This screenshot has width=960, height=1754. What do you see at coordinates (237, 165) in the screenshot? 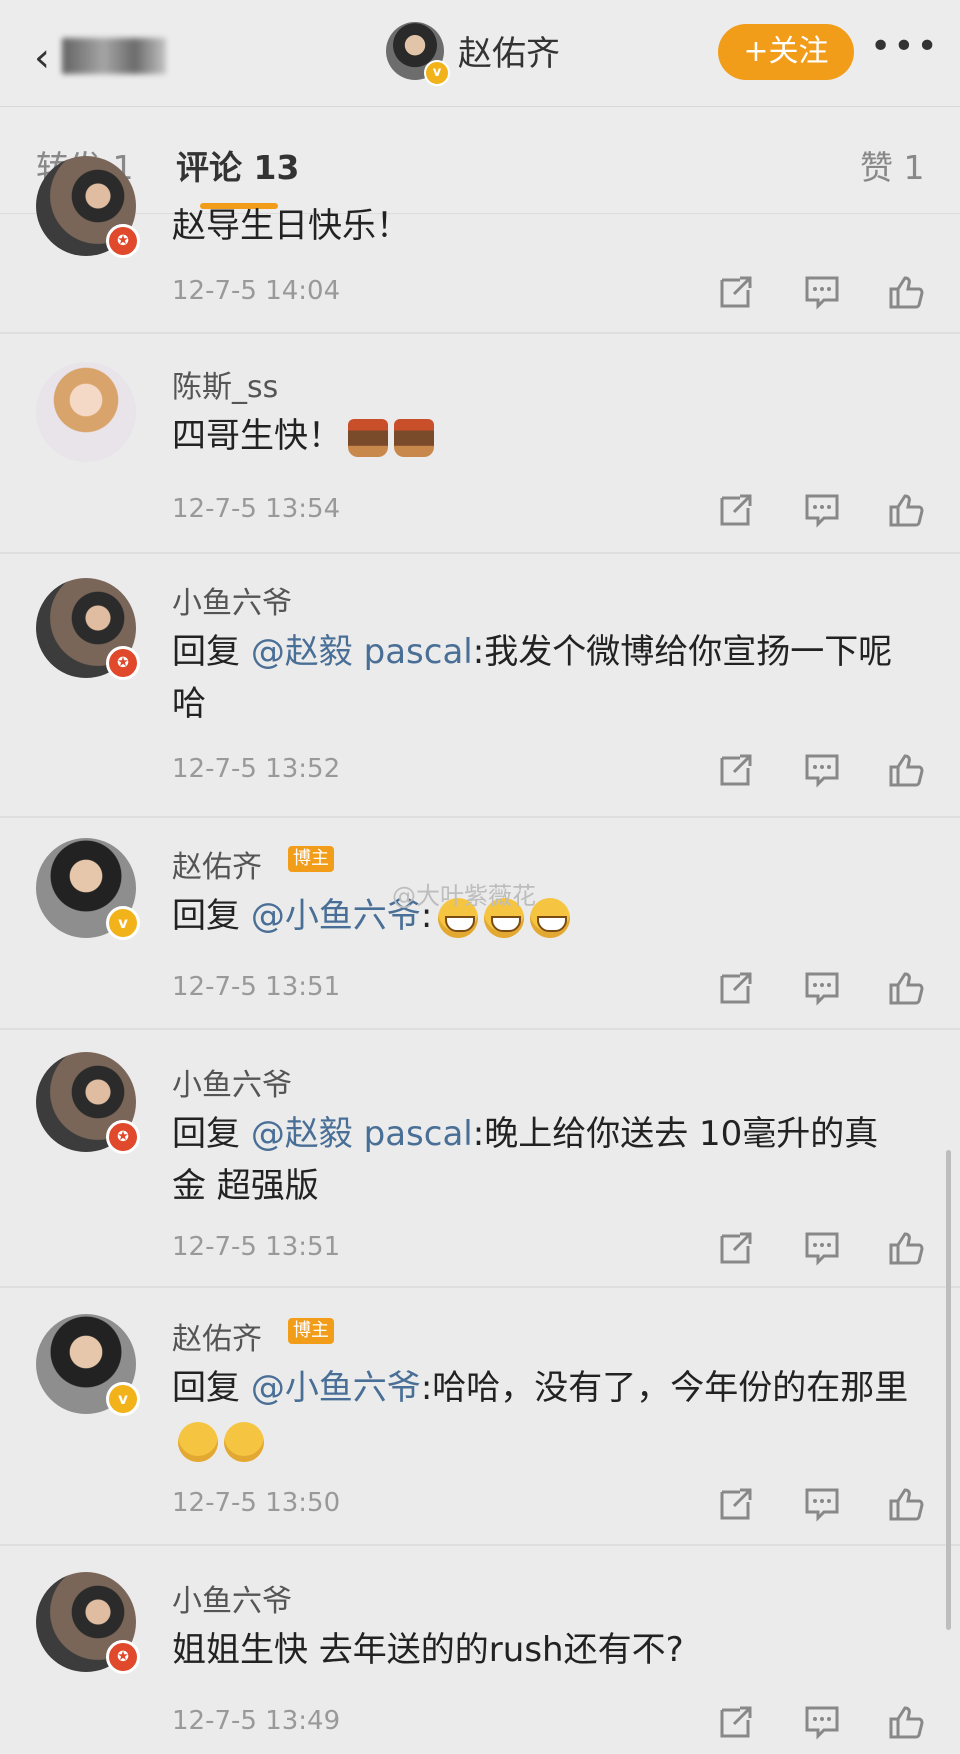
I see `tab-comments: 评论 13` at bounding box center [237, 165].